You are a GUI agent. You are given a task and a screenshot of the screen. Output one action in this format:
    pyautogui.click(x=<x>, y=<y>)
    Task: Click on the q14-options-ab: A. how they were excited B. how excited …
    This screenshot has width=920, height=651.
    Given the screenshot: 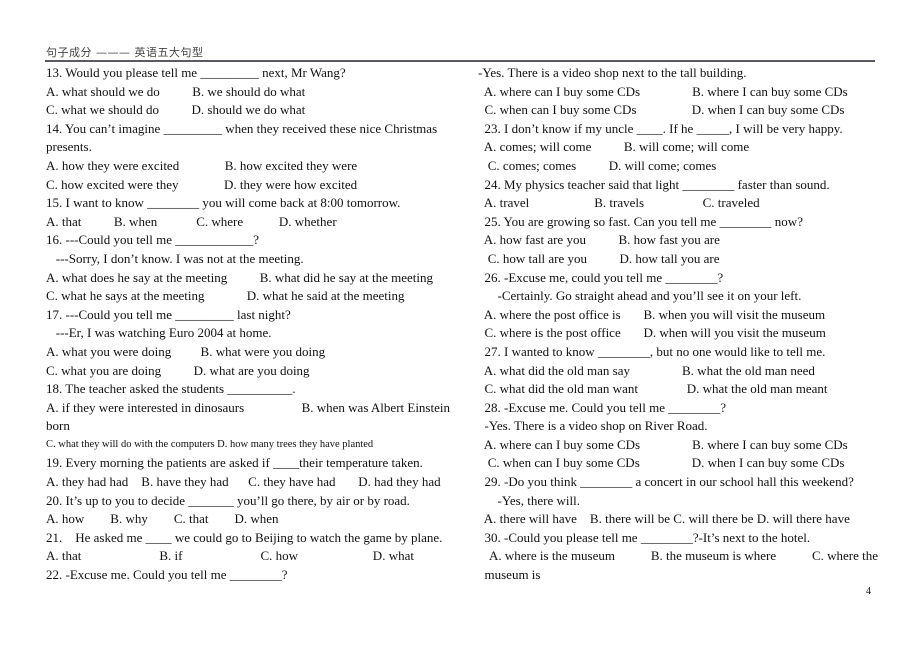 What is the action you would take?
    pyautogui.click(x=202, y=165)
    